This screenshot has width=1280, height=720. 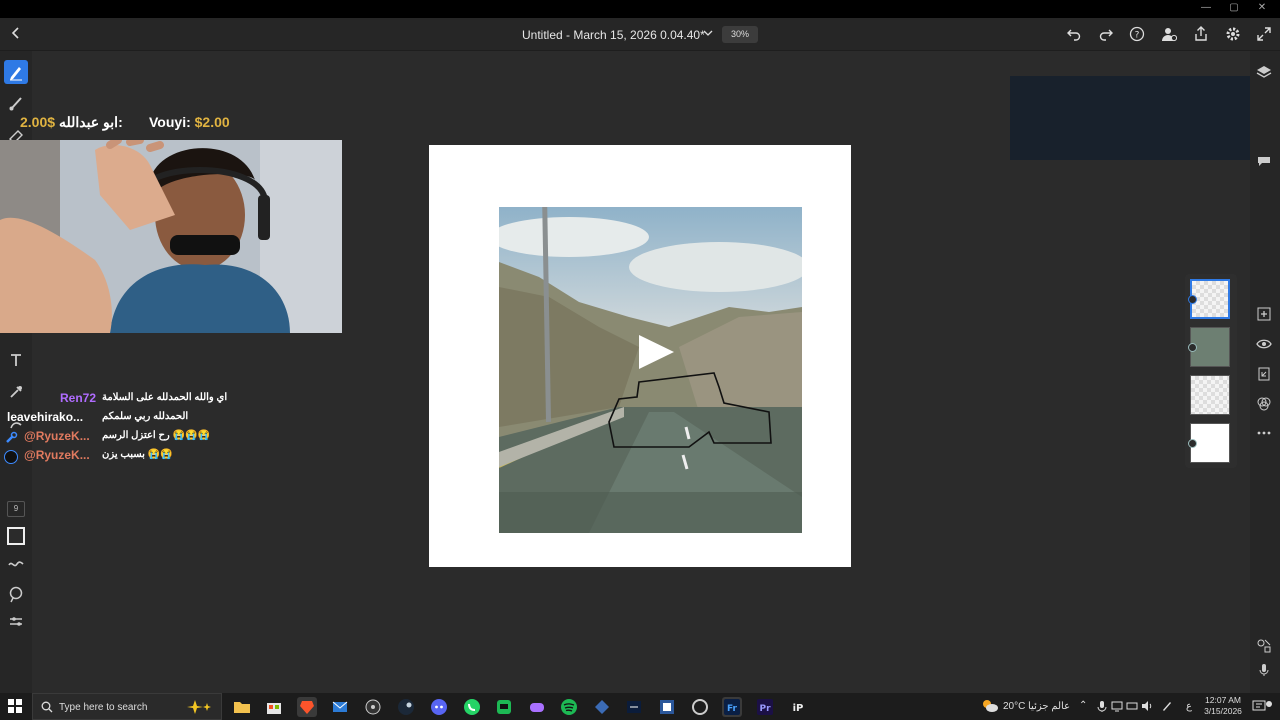 I want to click on weather-icon, so click(x=990, y=706).